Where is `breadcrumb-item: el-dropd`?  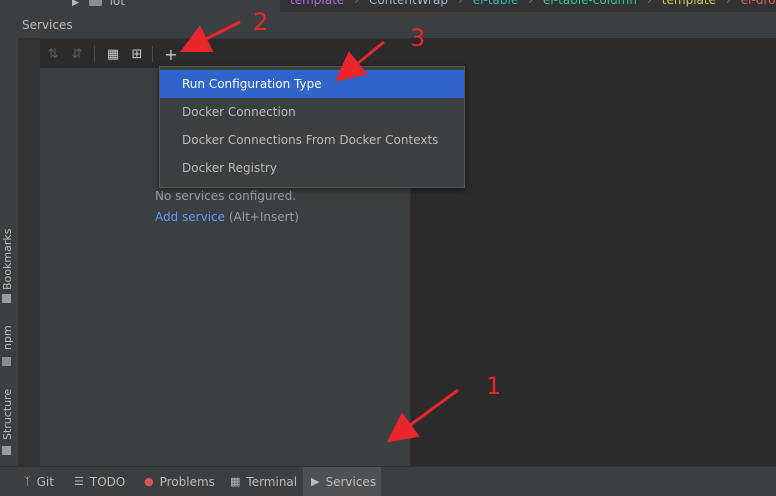 breadcrumb-item: el-dropd is located at coordinates (758, 3).